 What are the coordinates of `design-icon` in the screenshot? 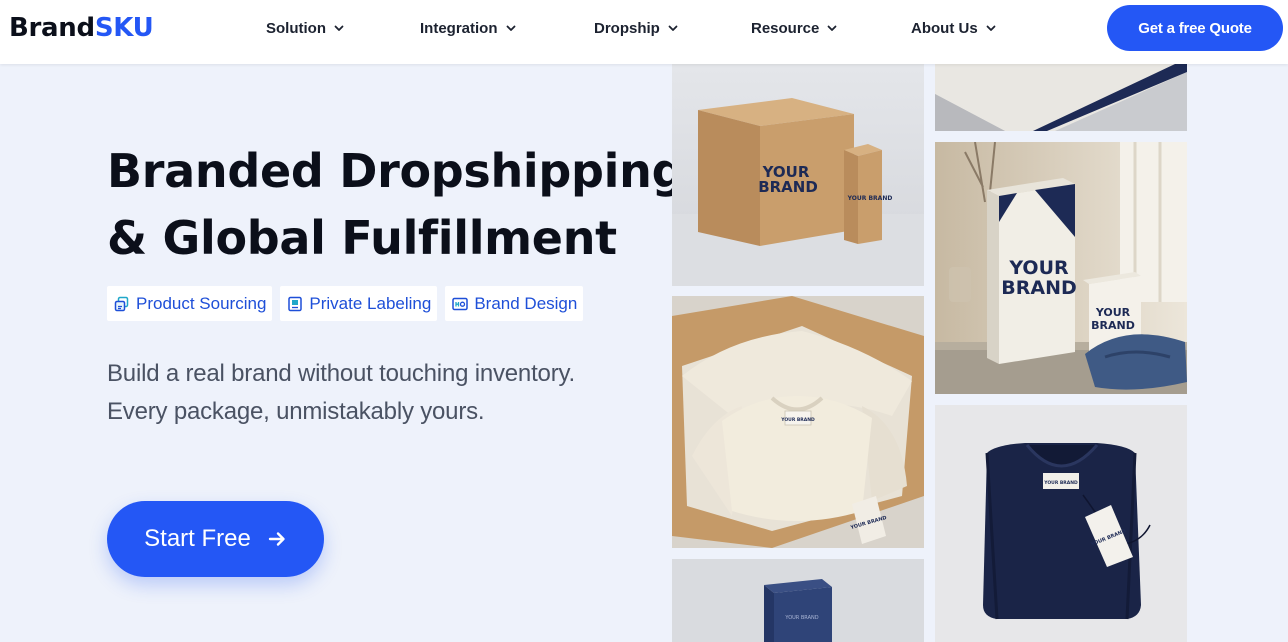 It's located at (460, 303).